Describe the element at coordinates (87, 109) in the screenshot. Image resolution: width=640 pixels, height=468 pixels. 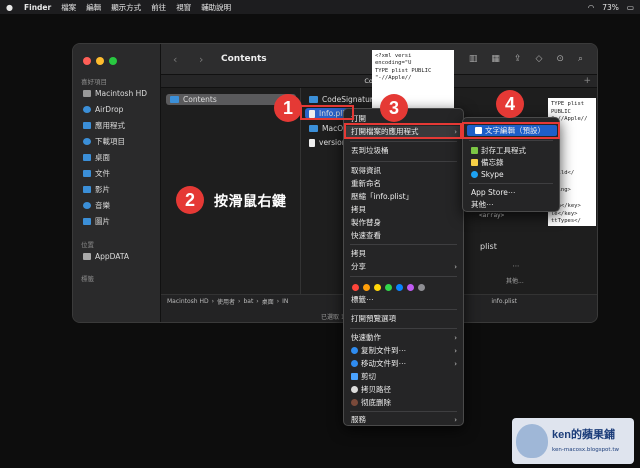
I see `airdrop-icon` at that location.